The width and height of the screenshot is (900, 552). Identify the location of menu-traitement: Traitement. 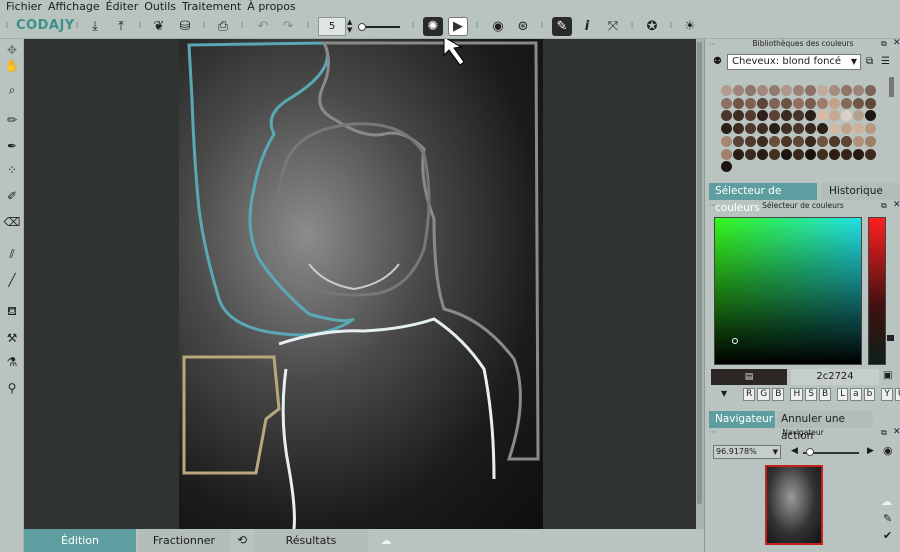
(211, 7).